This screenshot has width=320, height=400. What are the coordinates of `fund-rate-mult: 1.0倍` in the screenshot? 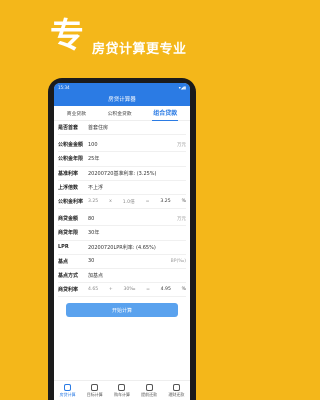 It's located at (128, 202).